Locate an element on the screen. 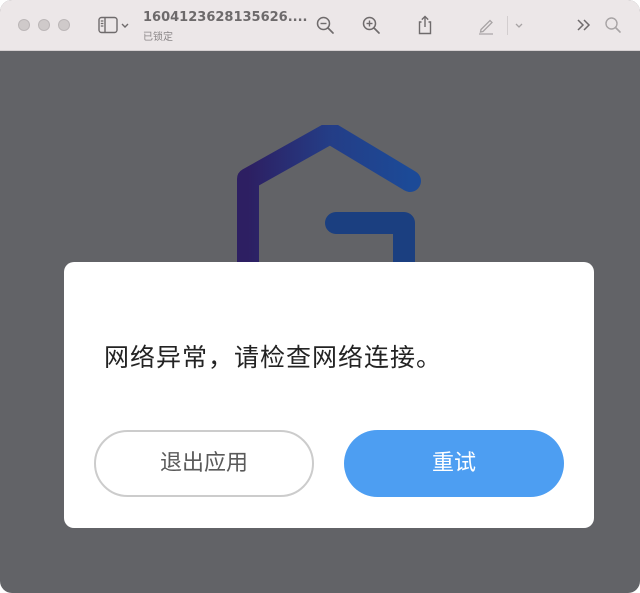  app-logo-icon is located at coordinates (329, 200).